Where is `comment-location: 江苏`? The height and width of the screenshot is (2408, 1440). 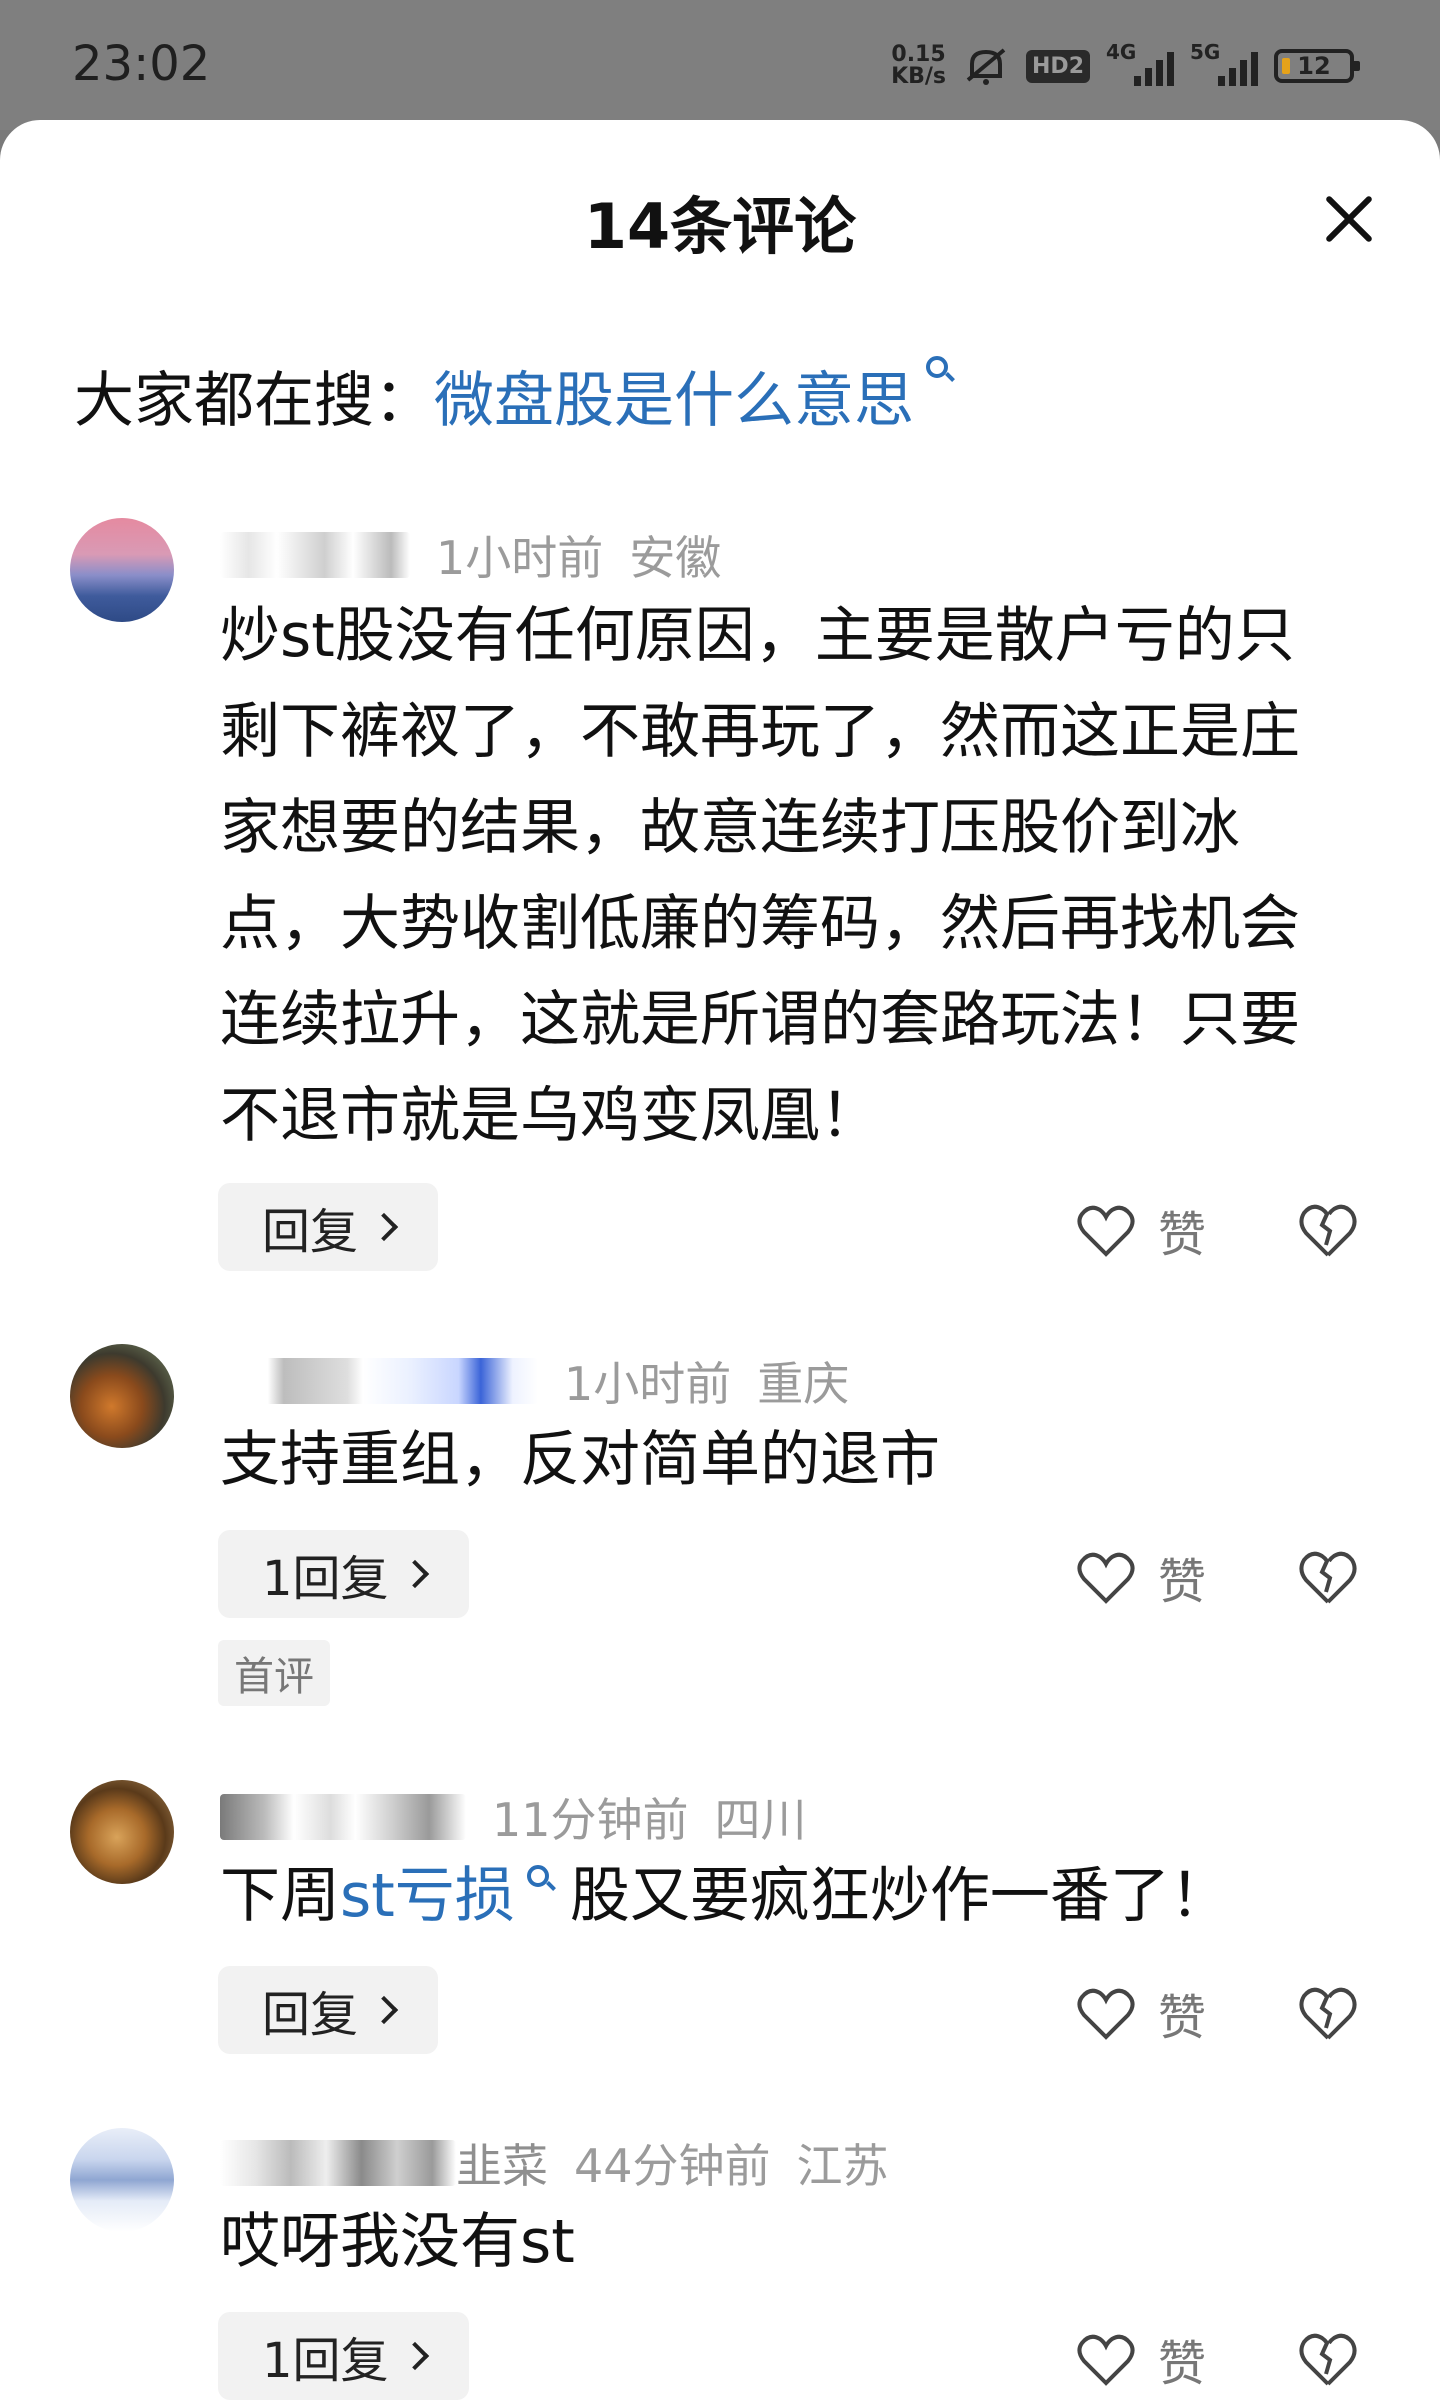
comment-location: 江苏 is located at coordinates (842, 2166).